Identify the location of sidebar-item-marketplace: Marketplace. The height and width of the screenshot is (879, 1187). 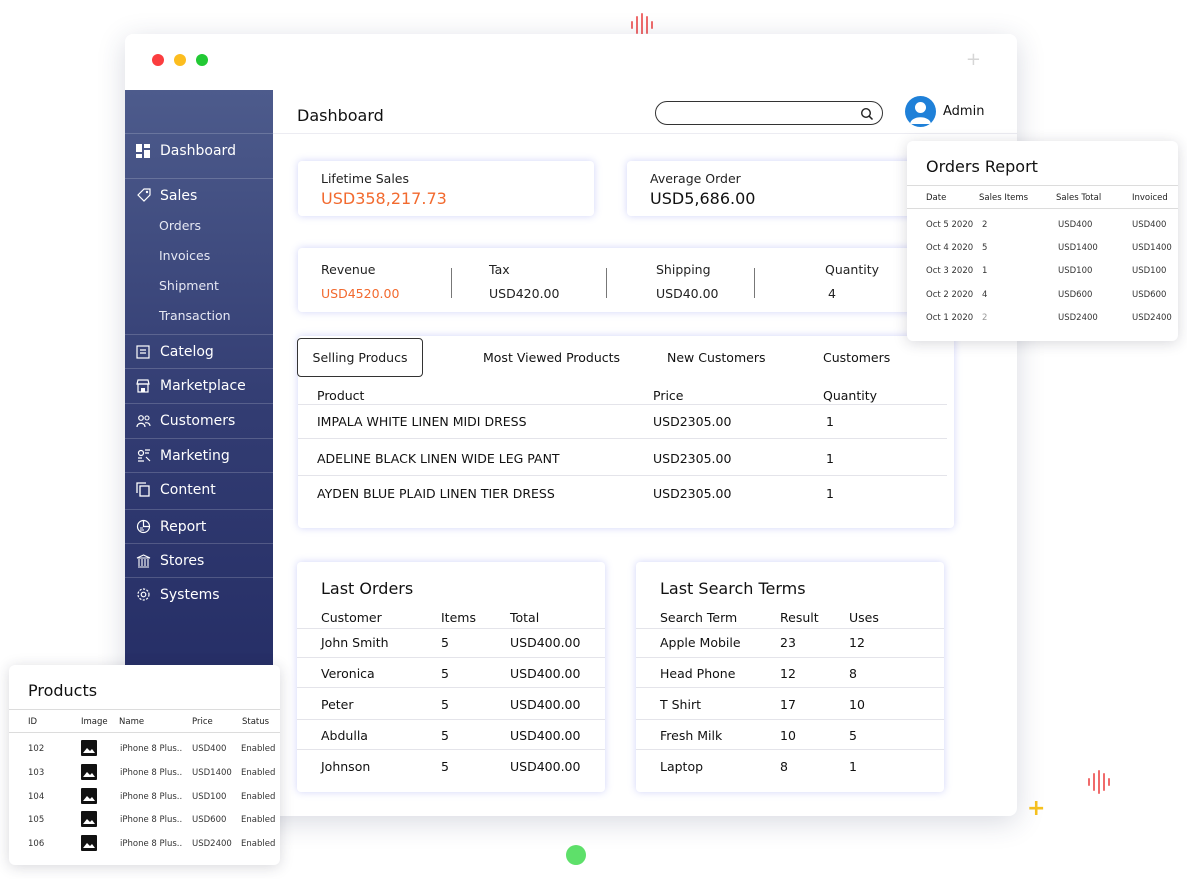
(199, 385).